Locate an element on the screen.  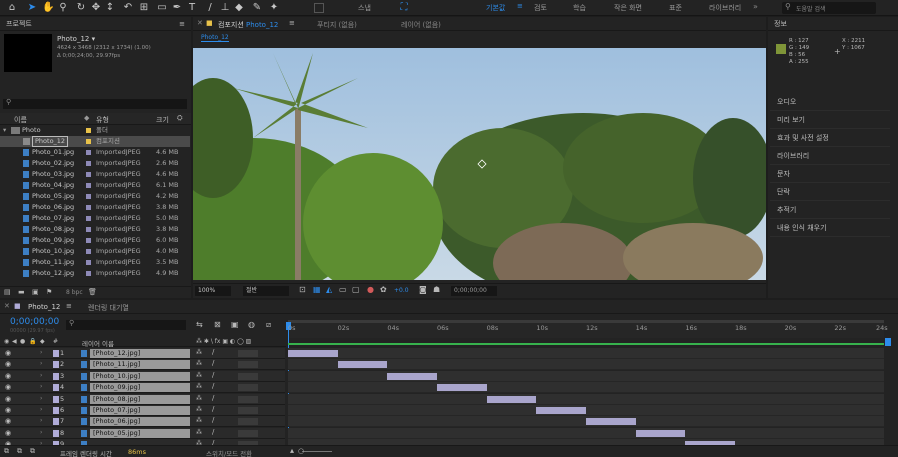
hand-tool-icon: ✋ is located at coordinates (48, 8).